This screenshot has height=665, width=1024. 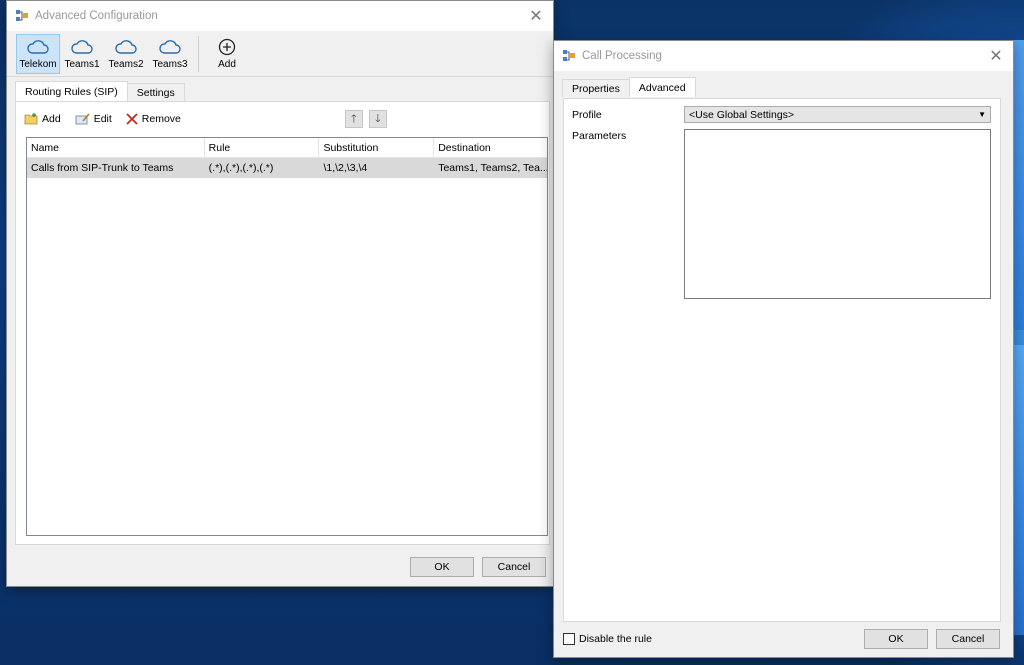 What do you see at coordinates (837, 114) in the screenshot?
I see `profile-select: <Use Global Settings> ▼` at bounding box center [837, 114].